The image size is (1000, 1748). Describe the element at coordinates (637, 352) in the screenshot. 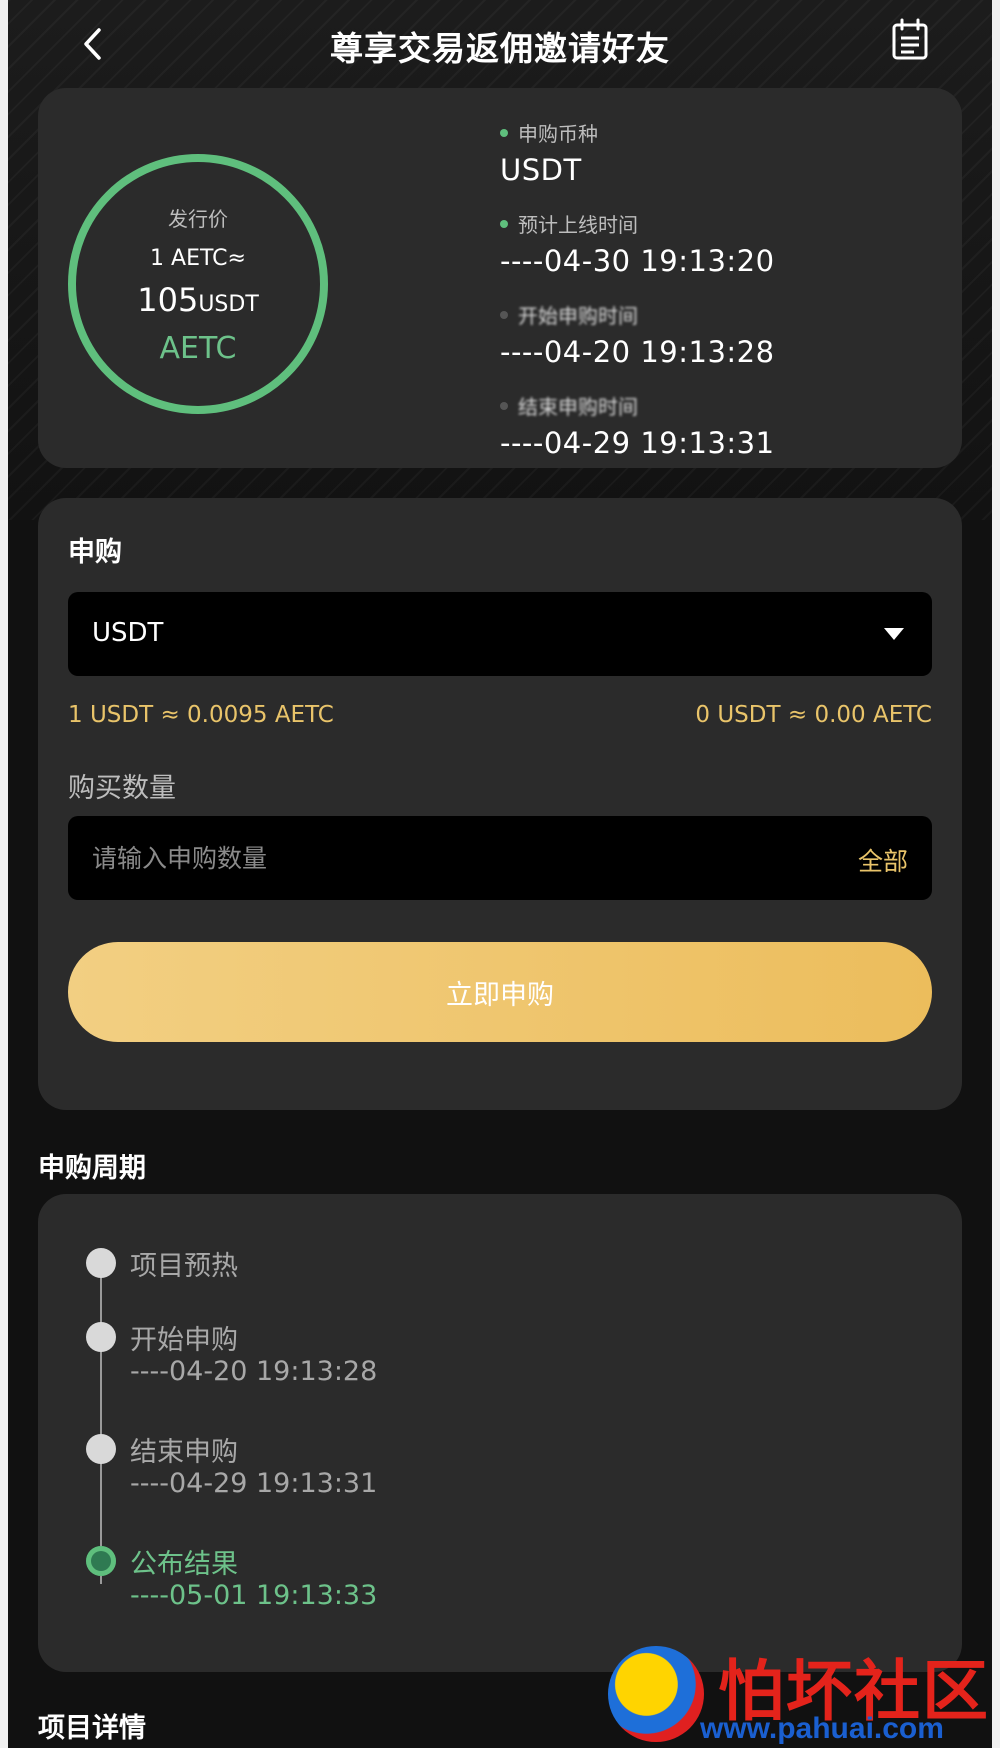

I see `info-value: ----04-20 19:13:28` at that location.